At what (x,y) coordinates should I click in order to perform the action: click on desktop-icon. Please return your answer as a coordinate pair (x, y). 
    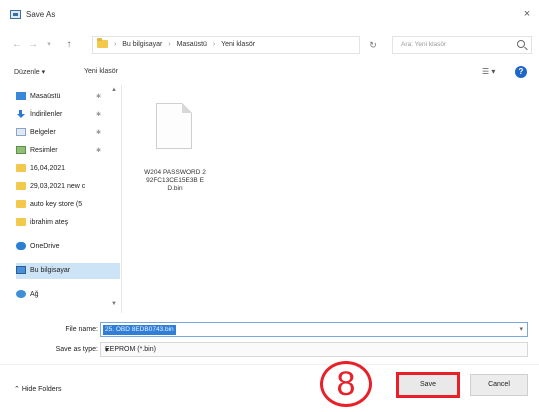
    Looking at the image, I should click on (21, 96).